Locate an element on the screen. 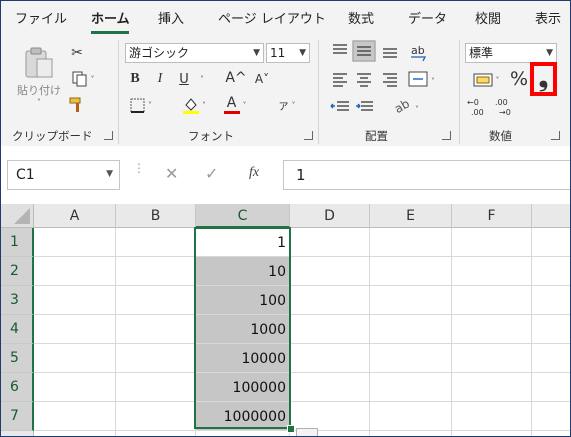  row-header-1: 1 is located at coordinates (17, 242).